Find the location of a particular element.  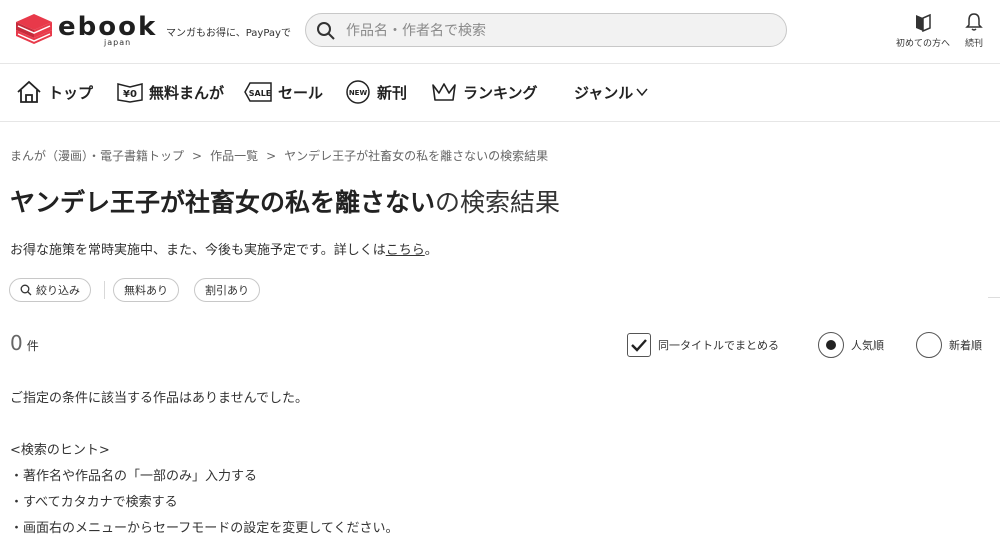

search-input is located at coordinates (556, 31).